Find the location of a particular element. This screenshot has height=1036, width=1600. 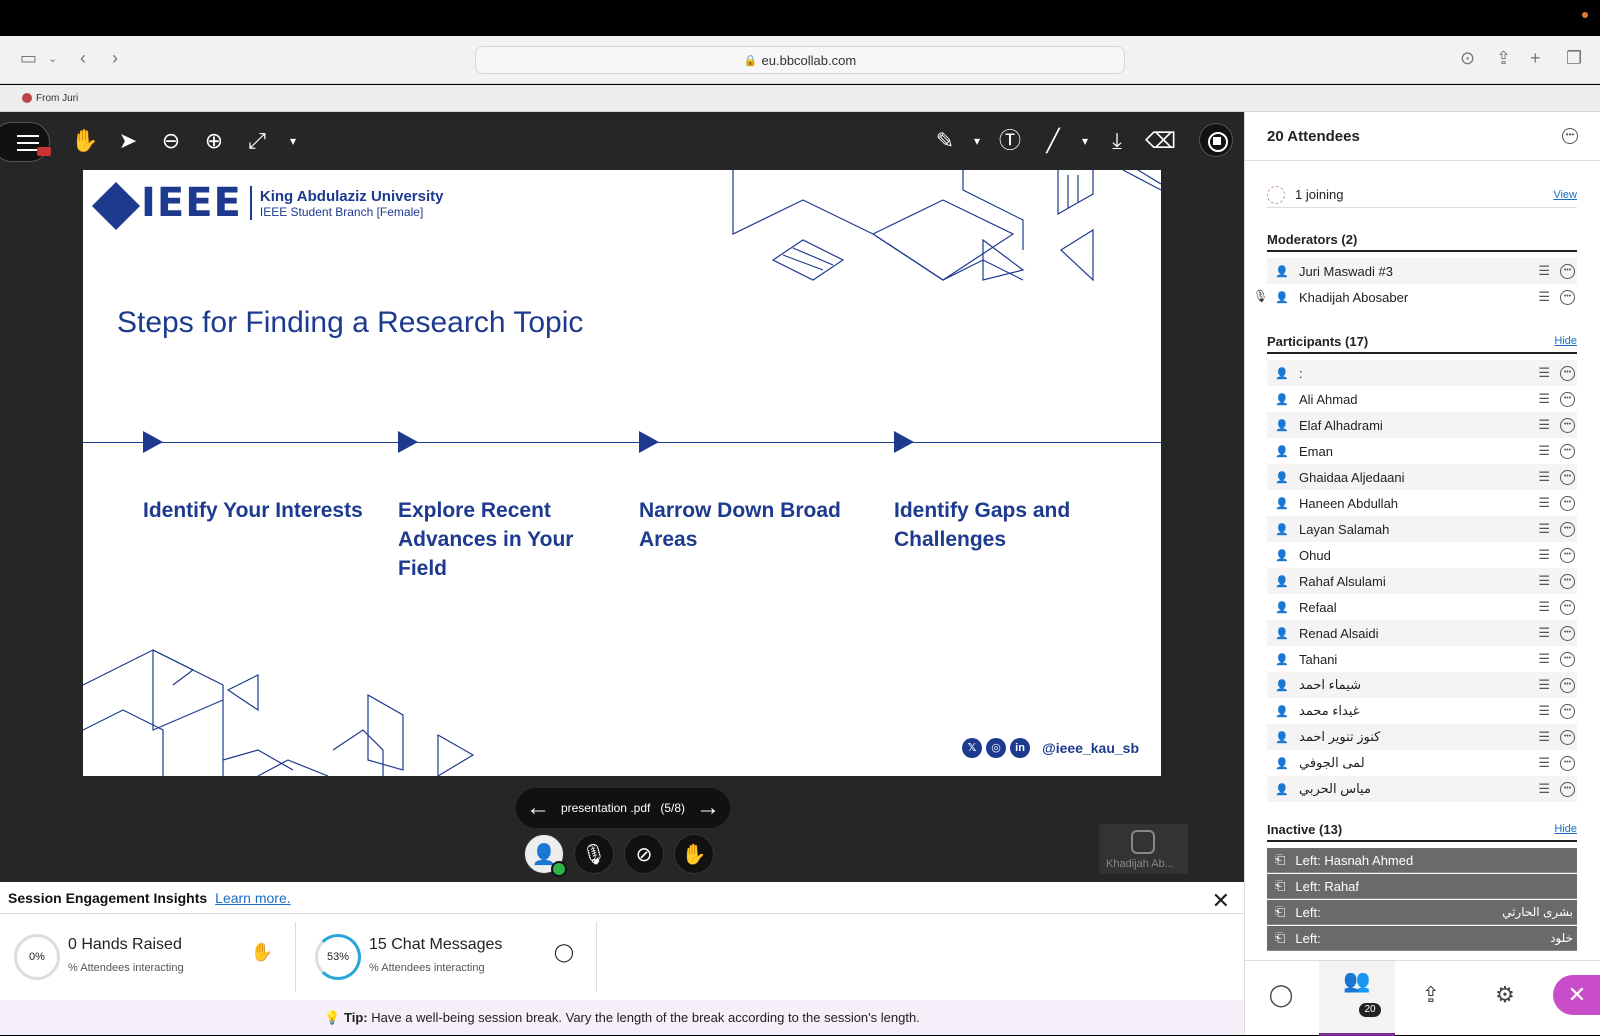

download-icon: ⤓ is located at coordinates (1117, 141).